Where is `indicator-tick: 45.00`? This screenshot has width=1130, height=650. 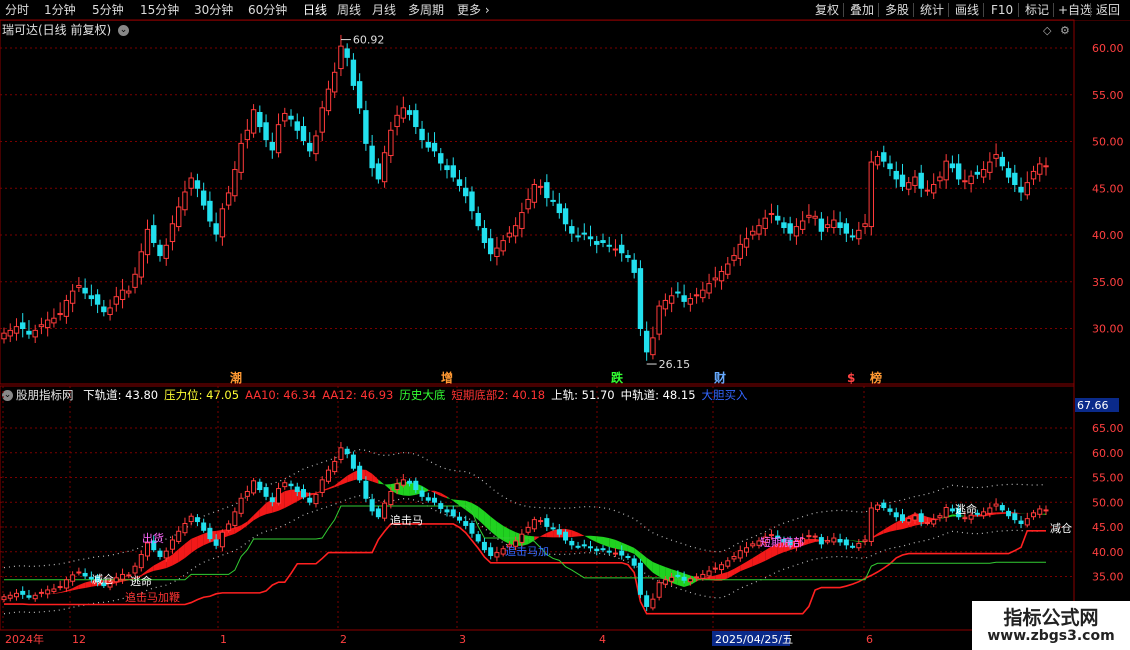 indicator-tick: 45.00 is located at coordinates (1108, 527).